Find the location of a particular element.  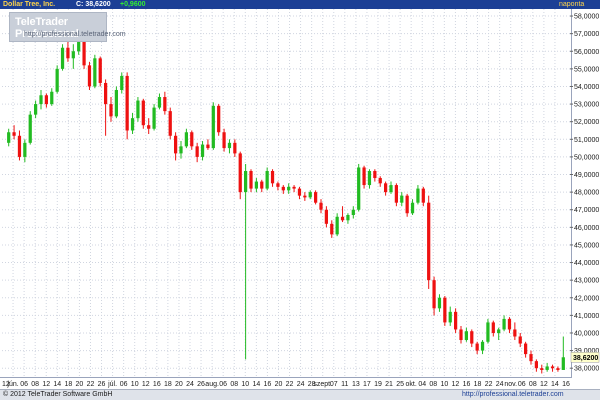

x-tick-label: júl. is located at coordinates (112, 384).